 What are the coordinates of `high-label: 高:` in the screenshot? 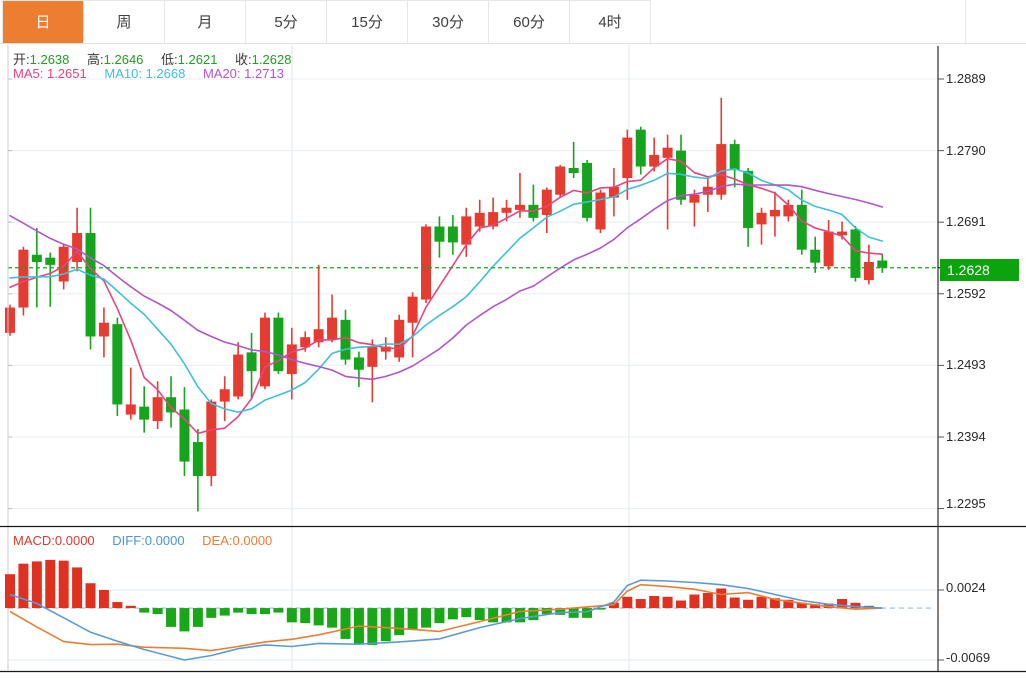 It's located at (95, 59).